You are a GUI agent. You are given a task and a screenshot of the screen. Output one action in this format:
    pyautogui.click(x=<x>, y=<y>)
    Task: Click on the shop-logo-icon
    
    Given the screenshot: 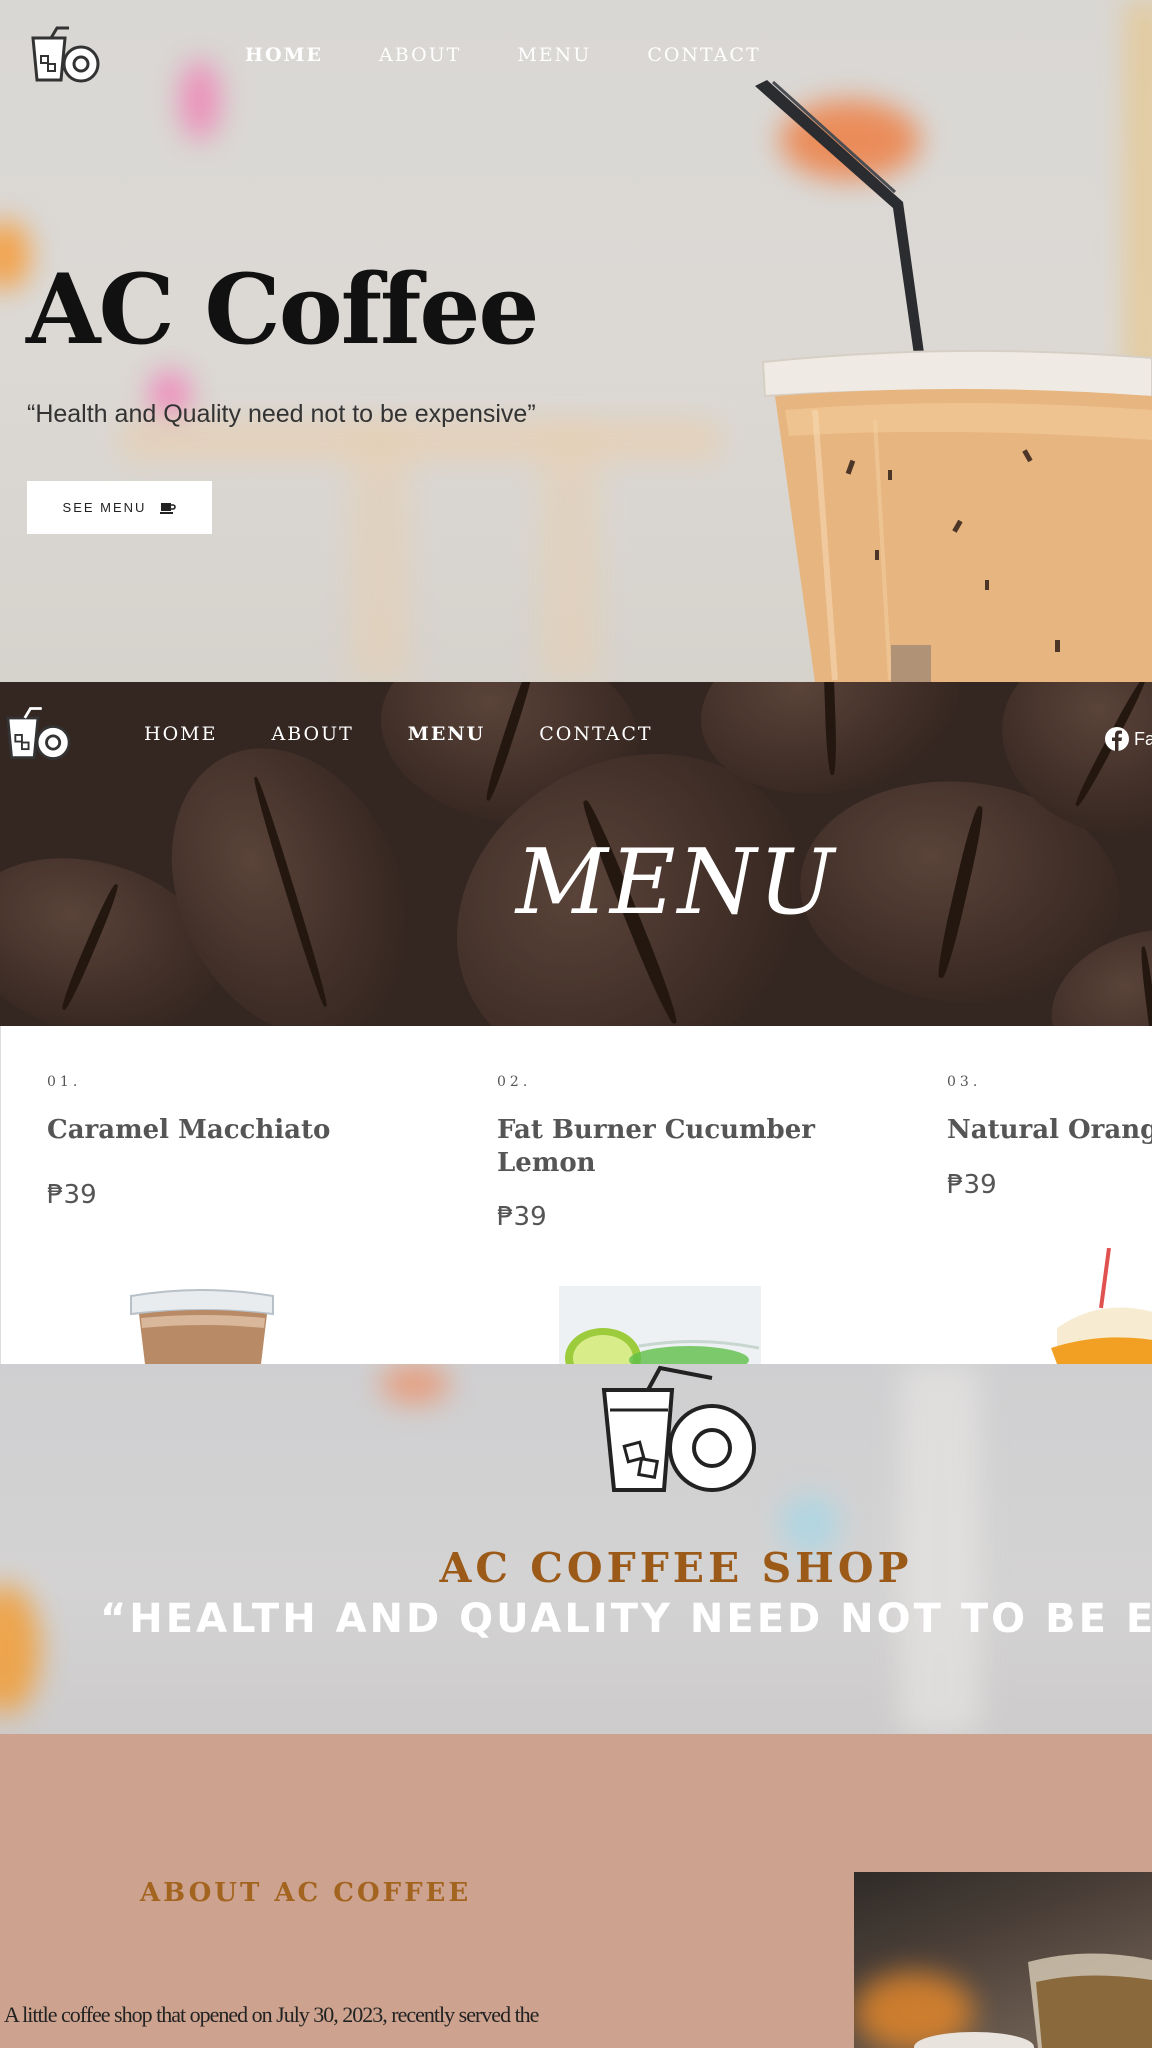 What is the action you would take?
    pyautogui.click(x=678, y=1428)
    